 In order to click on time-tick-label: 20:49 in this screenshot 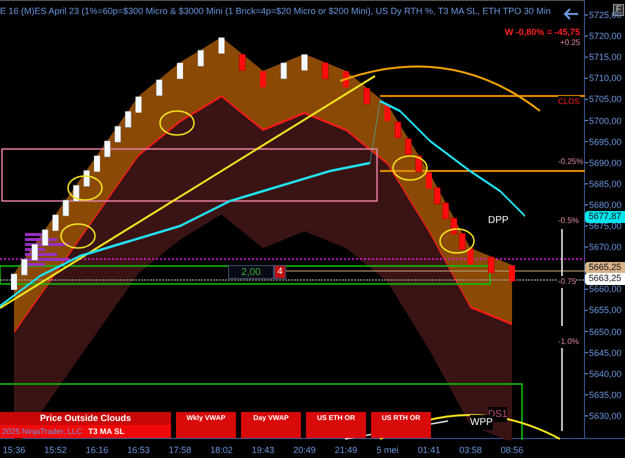, I will do `click(304, 450)`.